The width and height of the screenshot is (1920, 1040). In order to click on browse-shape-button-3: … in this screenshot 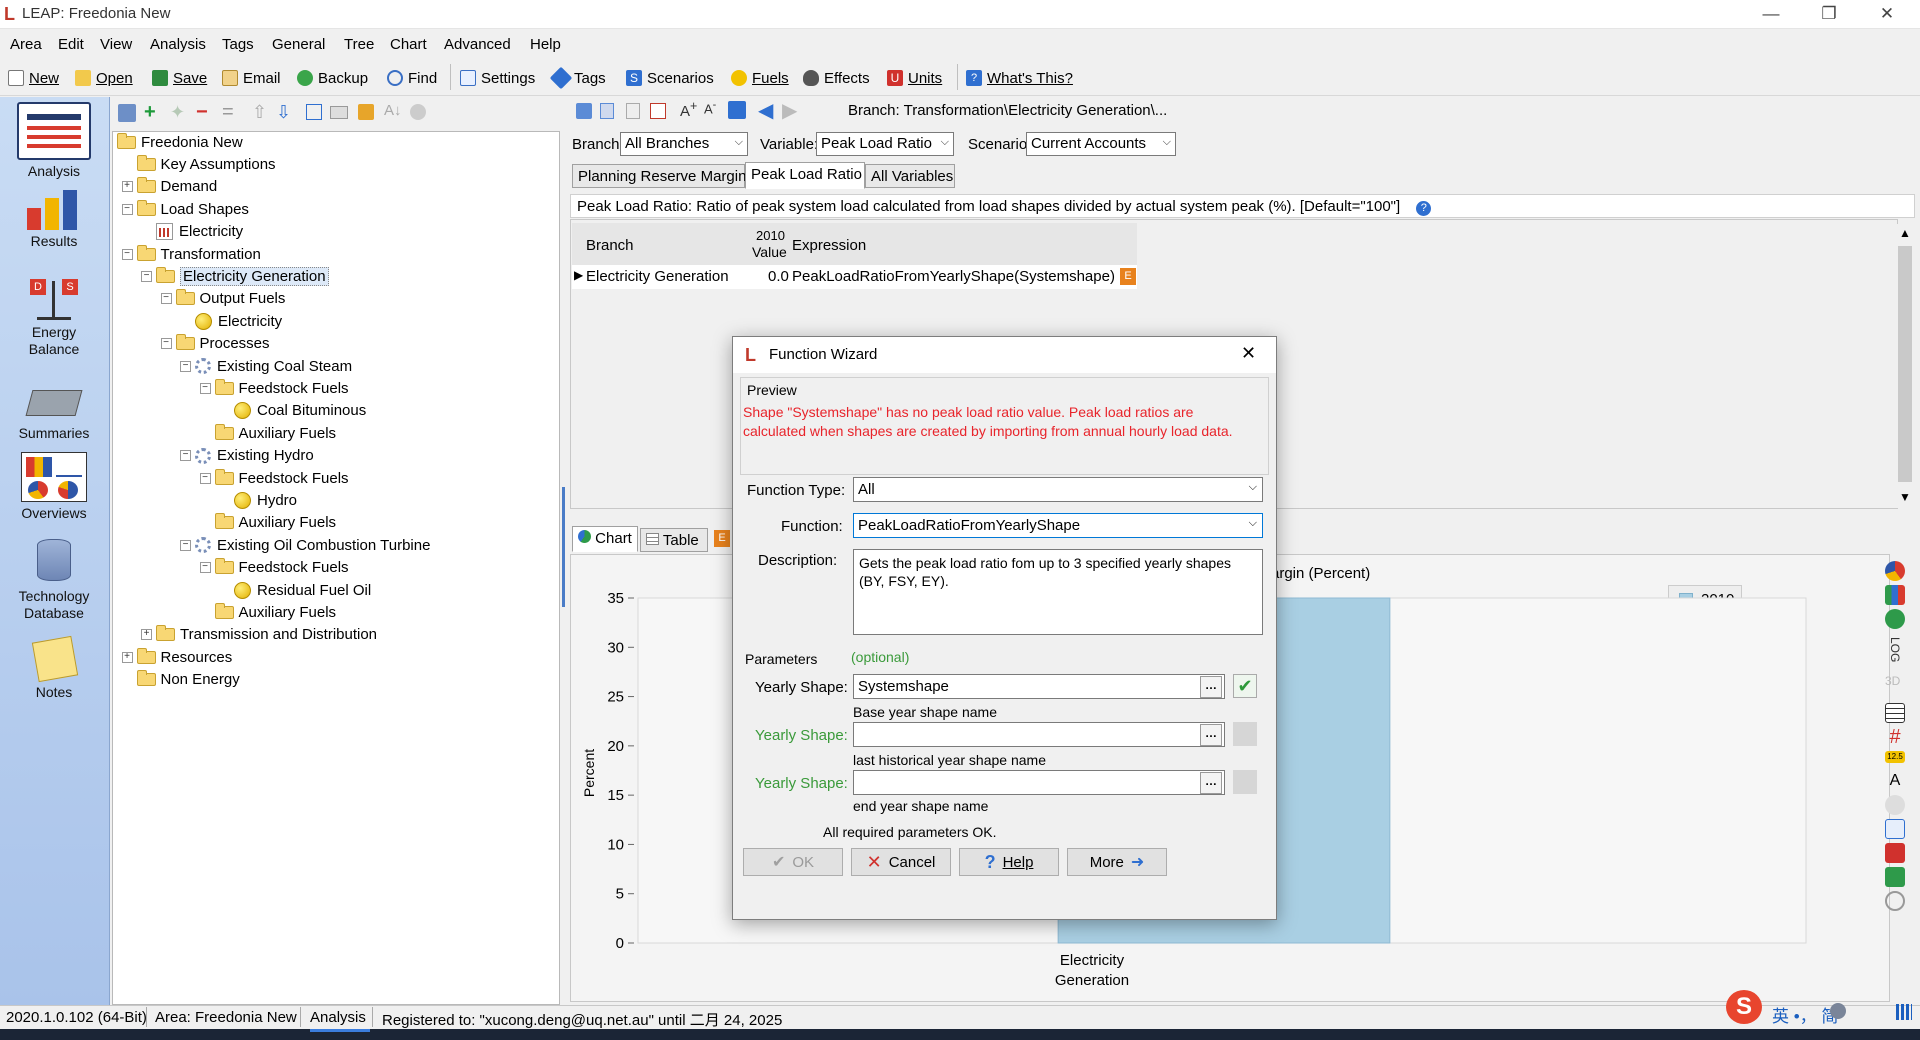, I will do `click(1211, 783)`.